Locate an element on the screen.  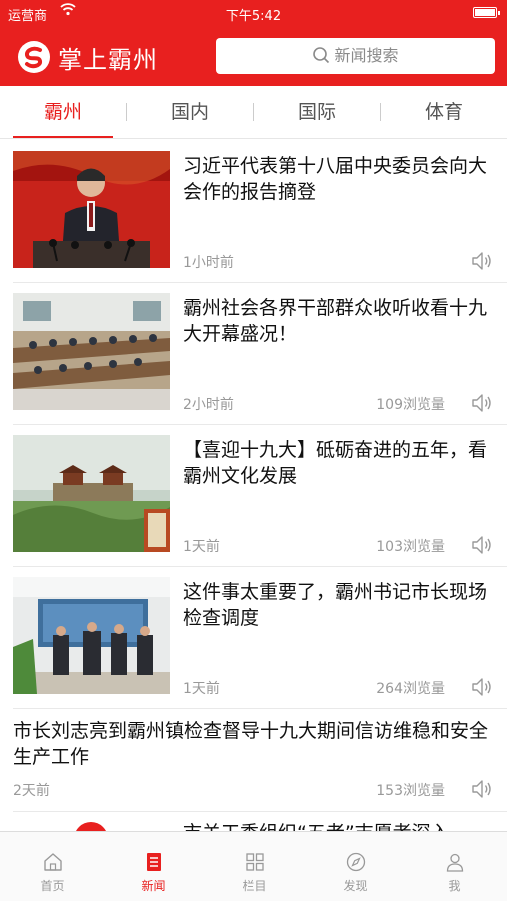
nav-me: 我 is located at coordinates (454, 866).